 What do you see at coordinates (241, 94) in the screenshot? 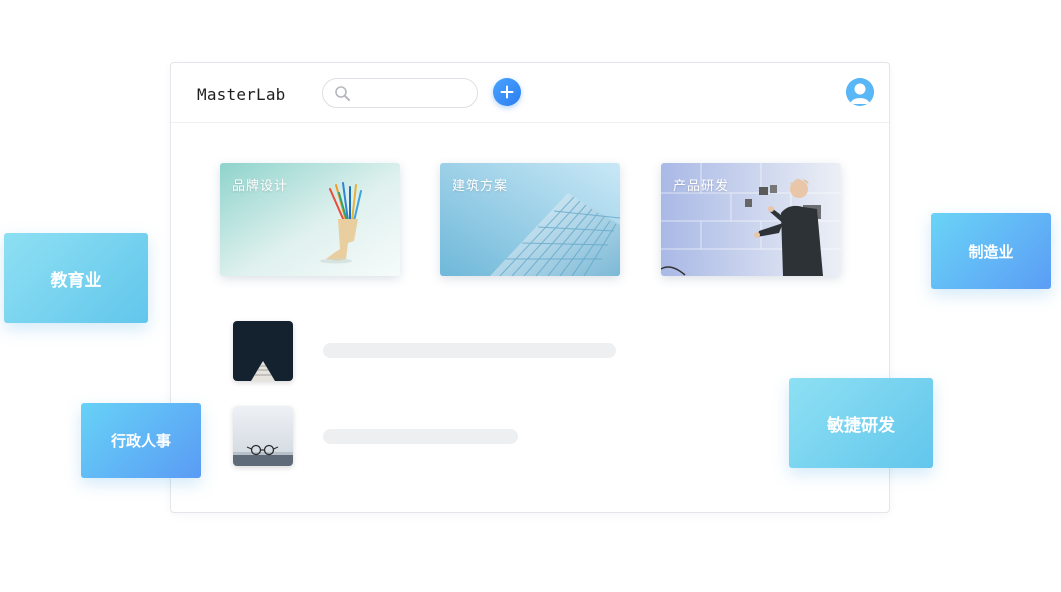
I see `app-logo: MasterLab` at bounding box center [241, 94].